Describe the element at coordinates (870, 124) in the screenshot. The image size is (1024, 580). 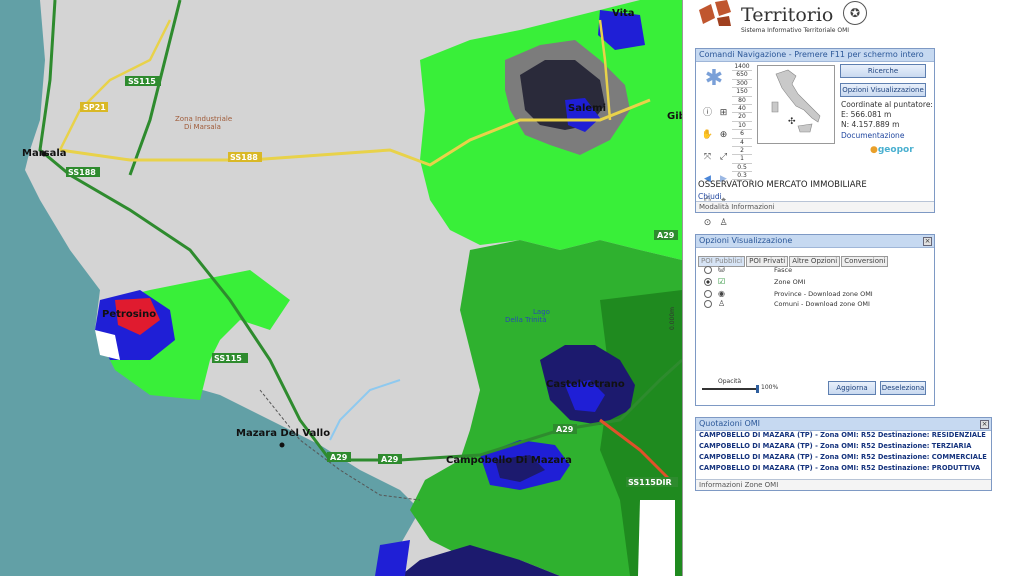
I see `coord-north: N: 4.157.889 m` at that location.